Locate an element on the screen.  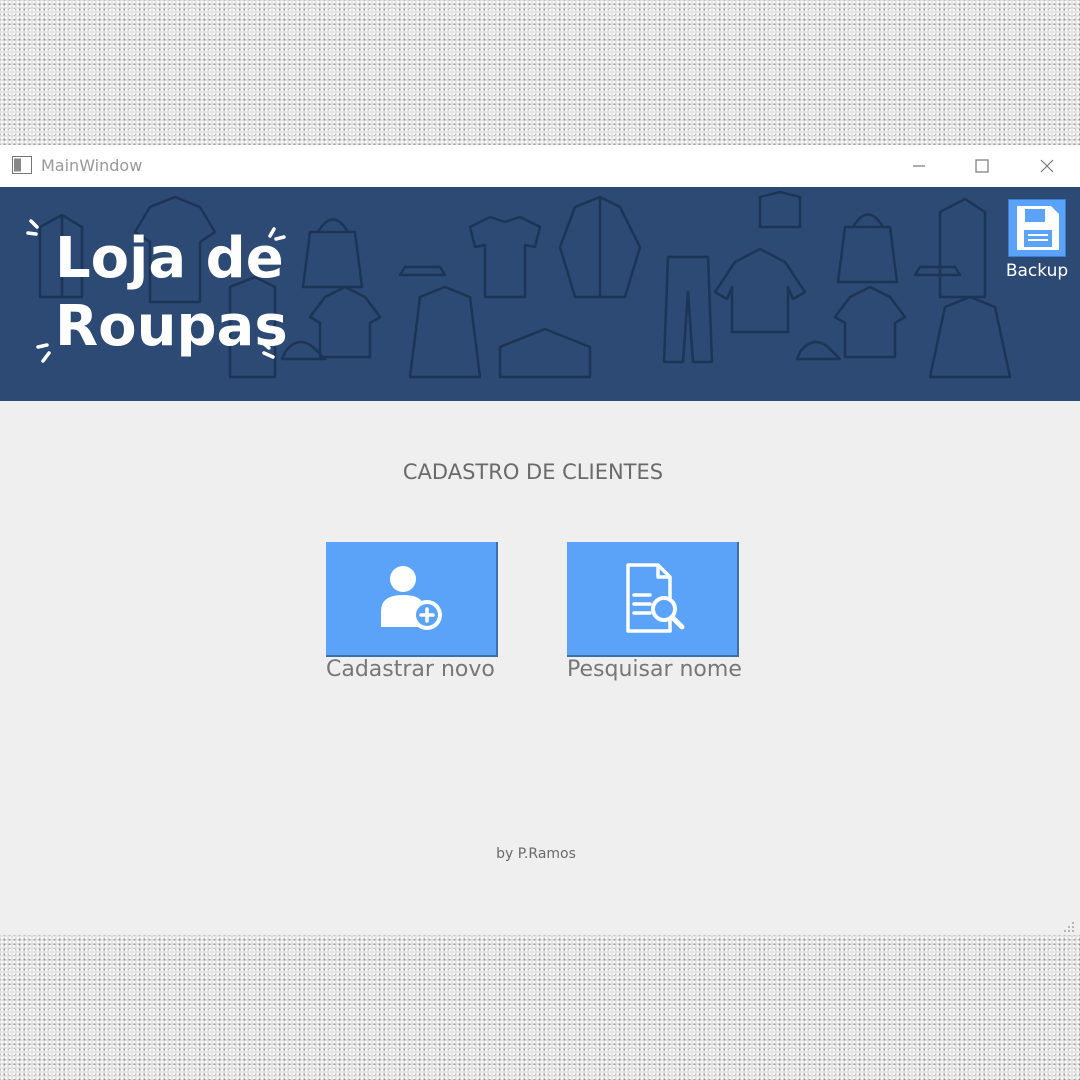
close-icon is located at coordinates (1047, 166).